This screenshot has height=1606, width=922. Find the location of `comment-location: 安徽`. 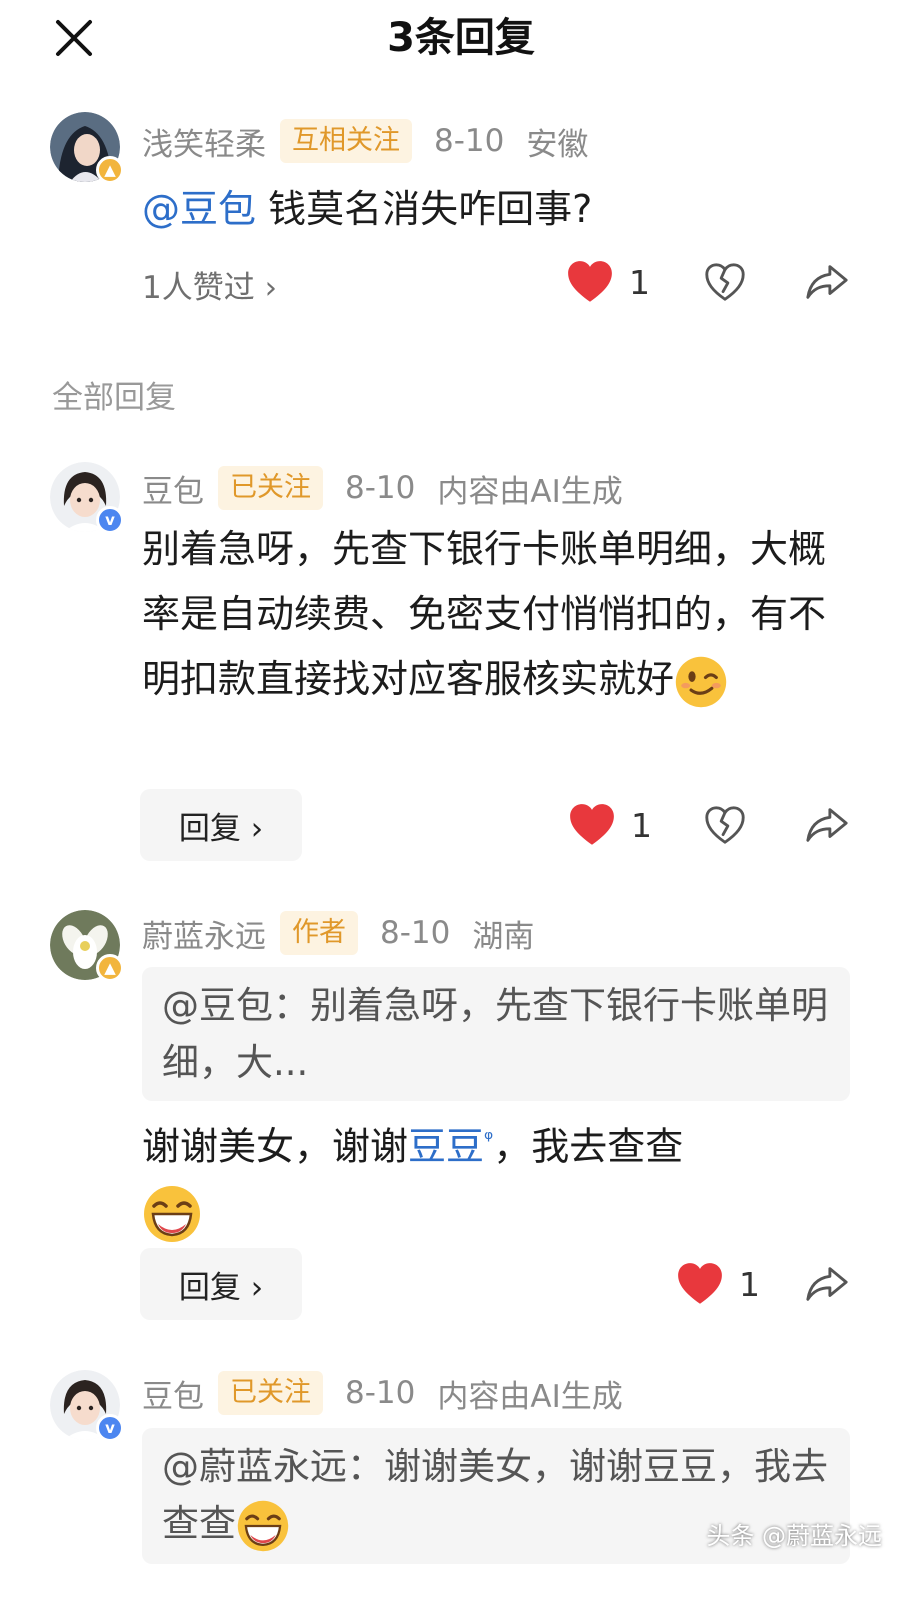

comment-location: 安徽 is located at coordinates (557, 144).